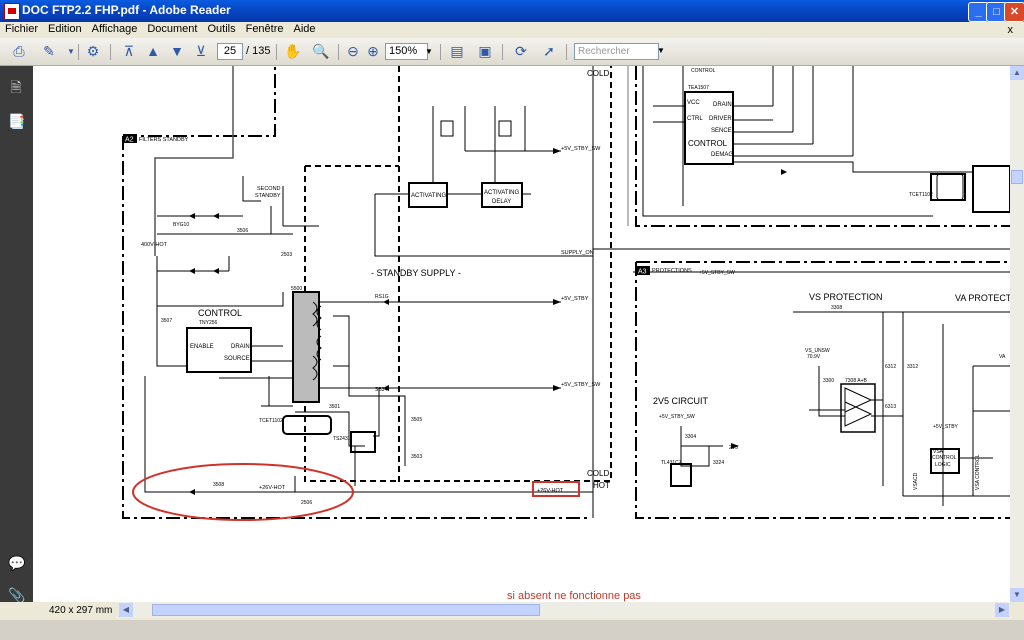 The width and height of the screenshot is (1024, 640). What do you see at coordinates (690, 437) in the screenshot?
I see `r3304-label: 3304` at bounding box center [690, 437].